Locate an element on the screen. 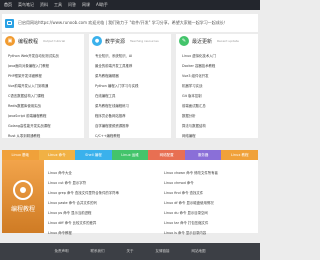 The width and height of the screenshot is (320, 260). nav-notes: 菜鸟笔记 is located at coordinates (26, 5).